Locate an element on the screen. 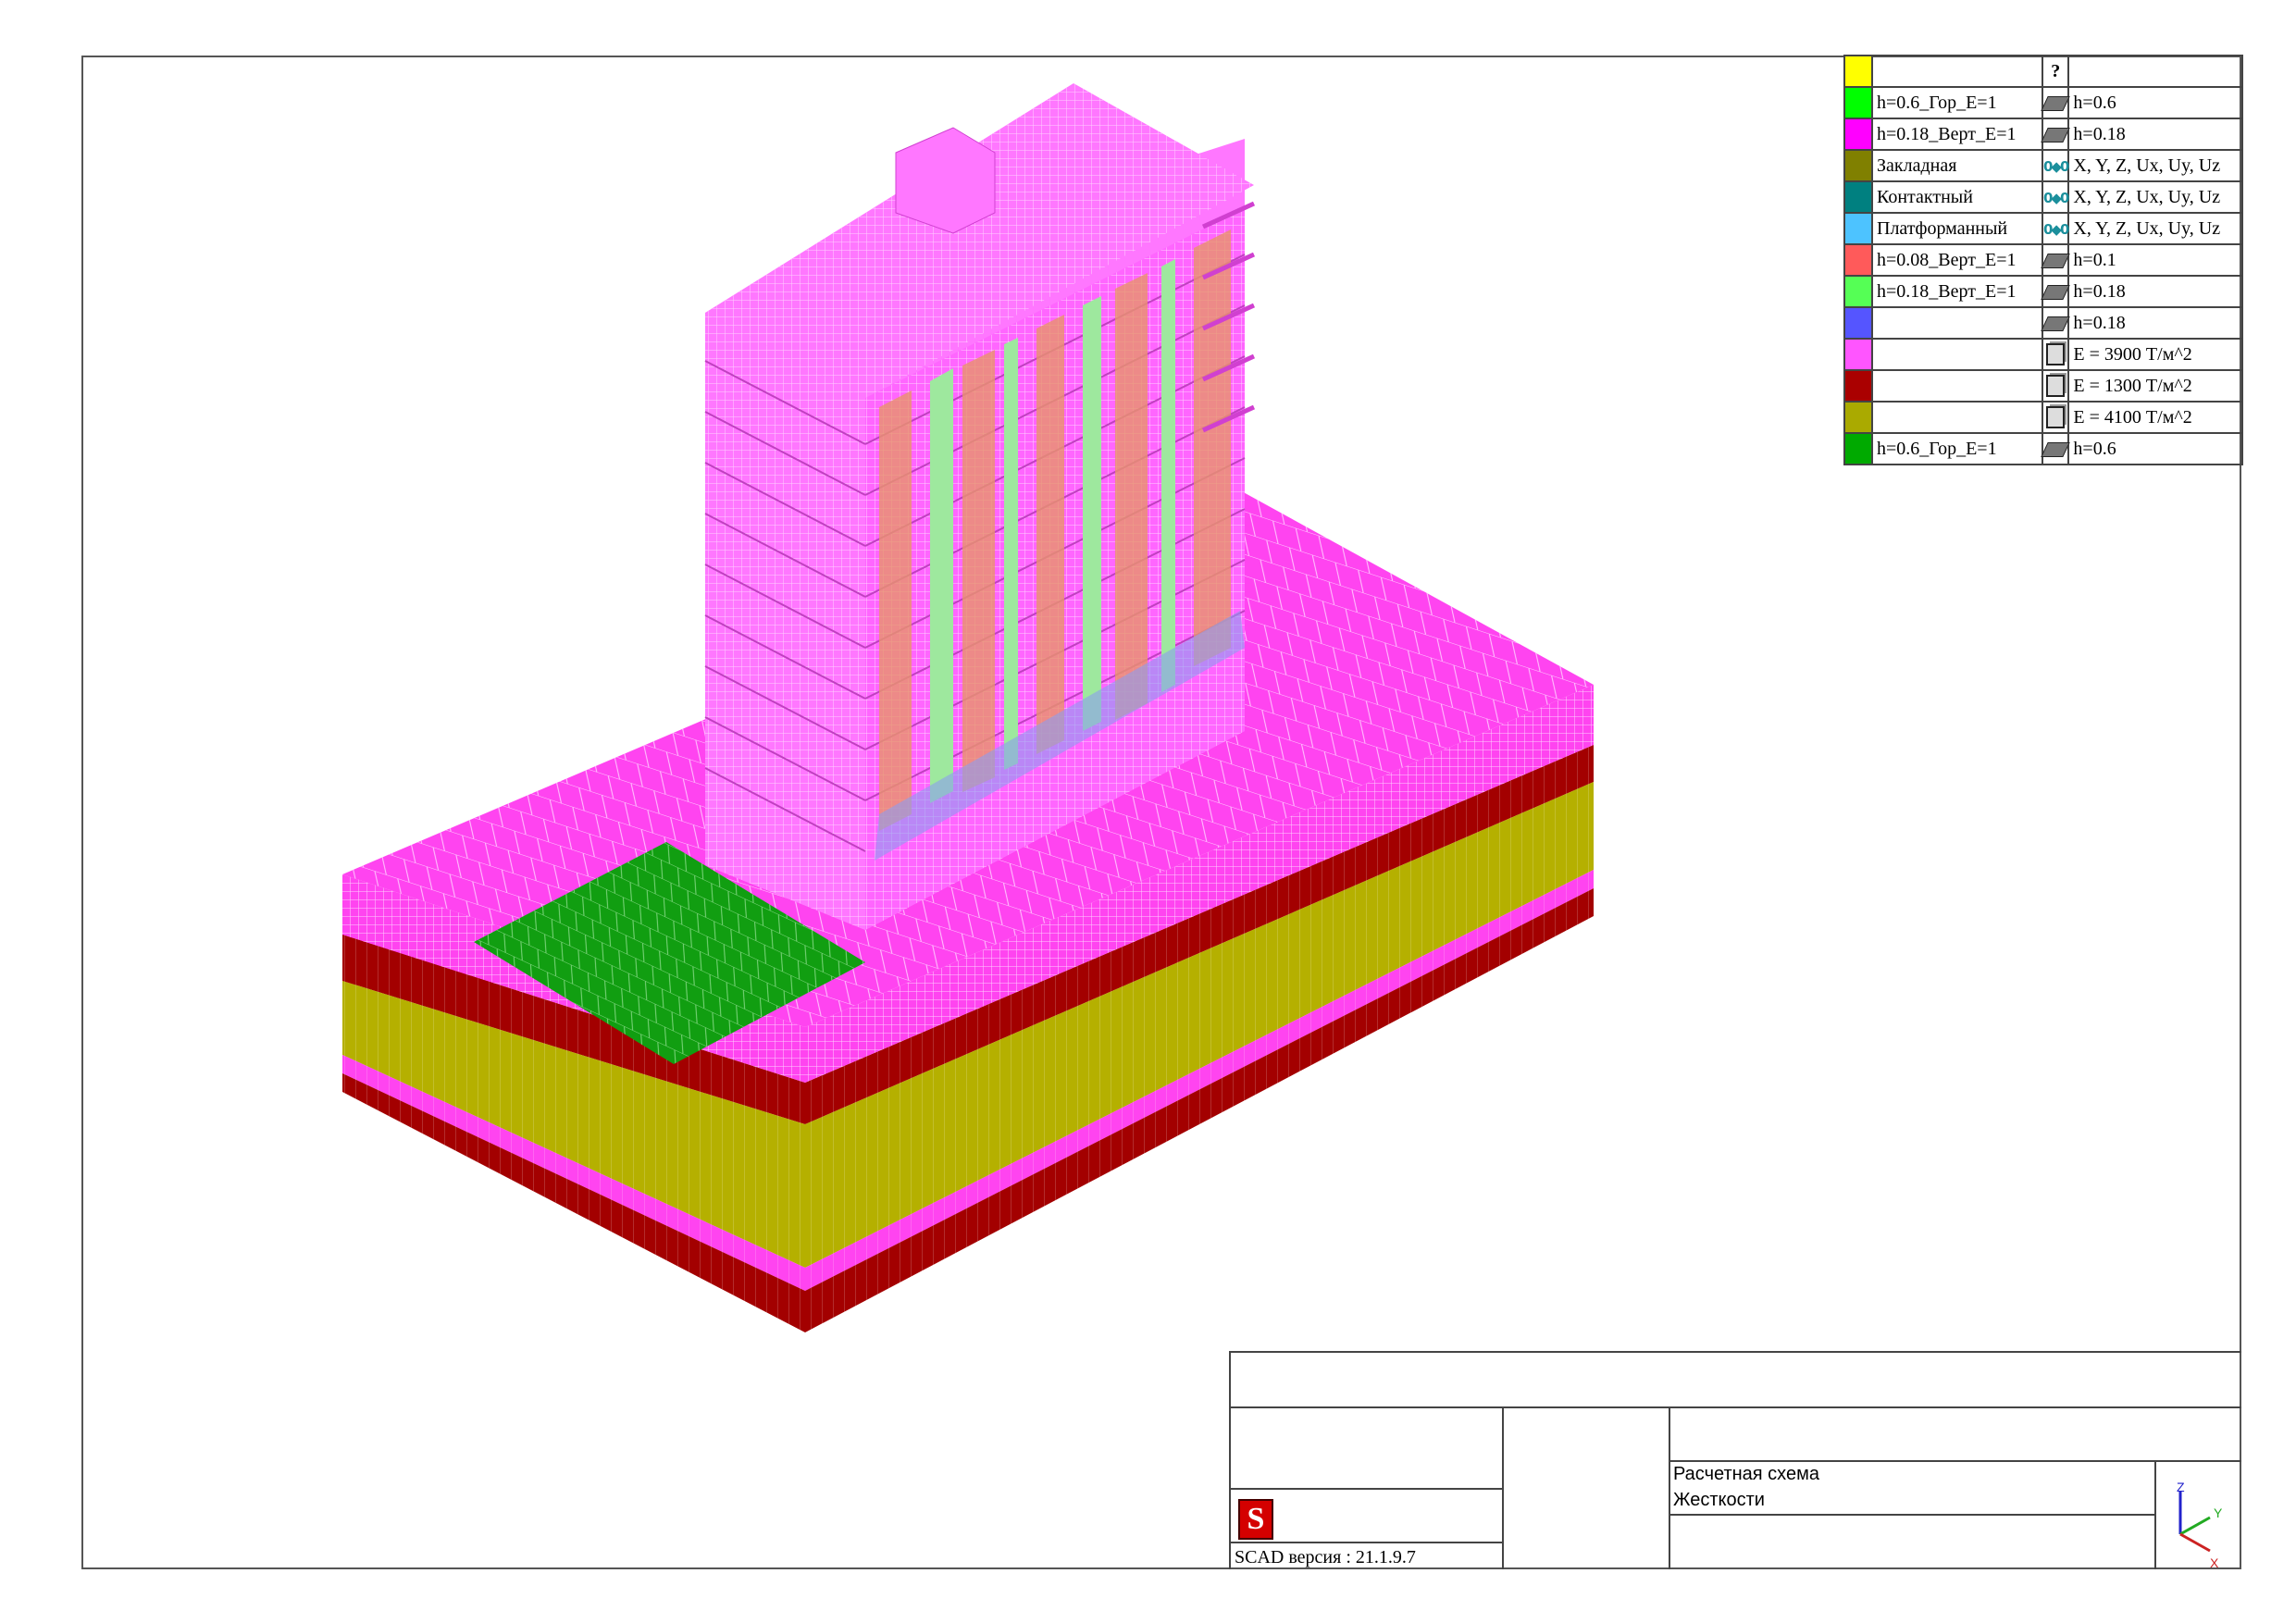  legend-type: ? is located at coordinates (2056, 71).